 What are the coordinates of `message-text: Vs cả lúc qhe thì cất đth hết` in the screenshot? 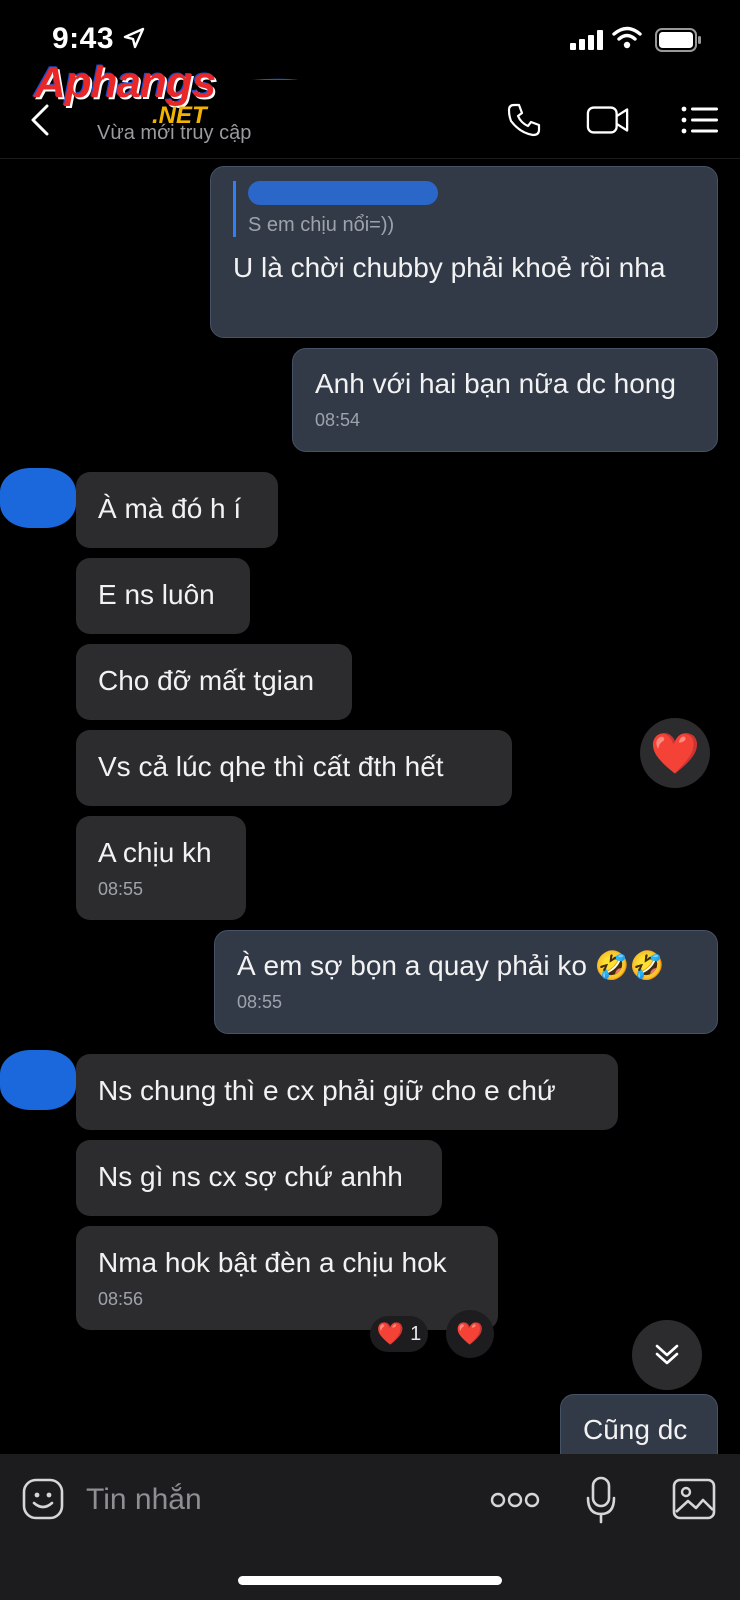 It's located at (271, 766).